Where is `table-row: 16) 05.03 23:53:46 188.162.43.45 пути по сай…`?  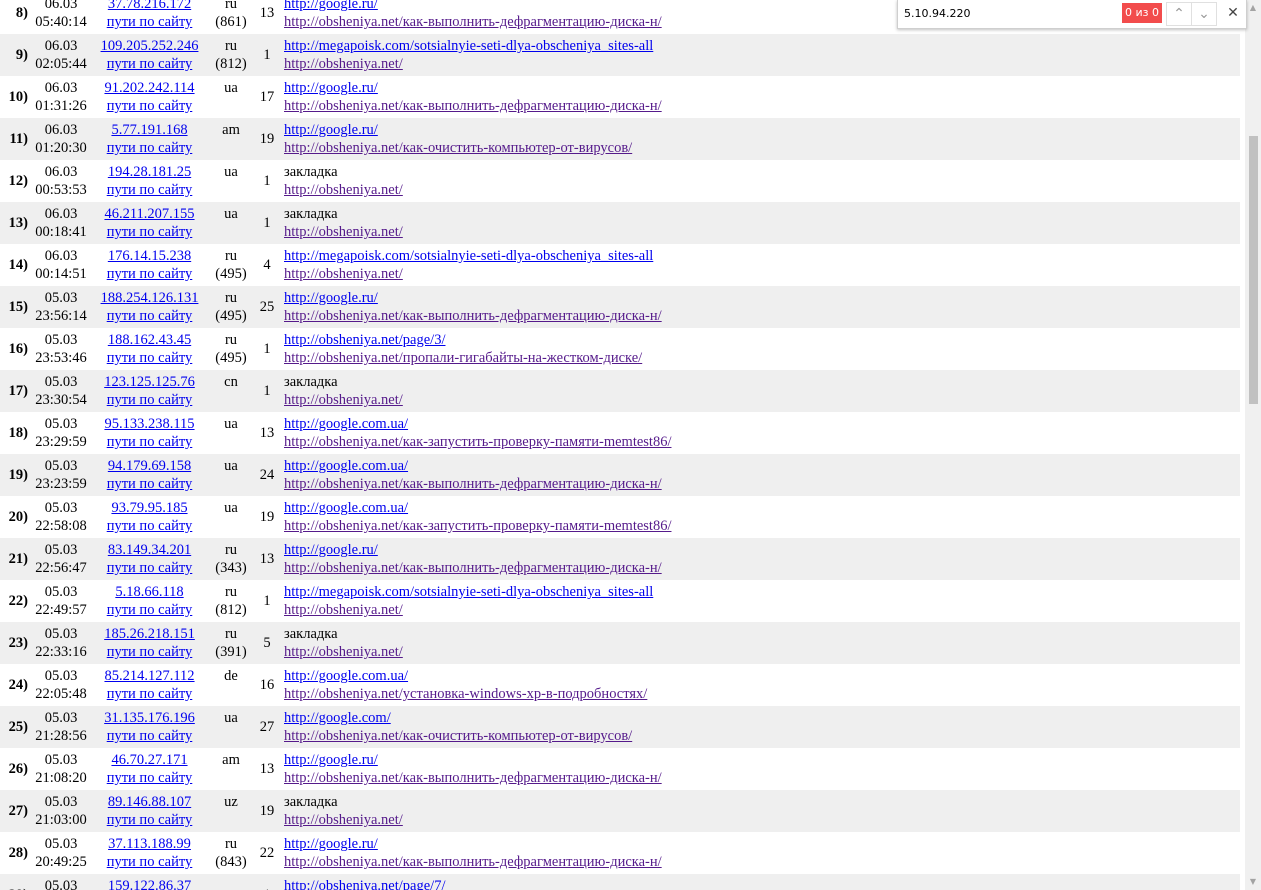
table-row: 16) 05.03 23:53:46 188.162.43.45 пути по сай… is located at coordinates (620, 349).